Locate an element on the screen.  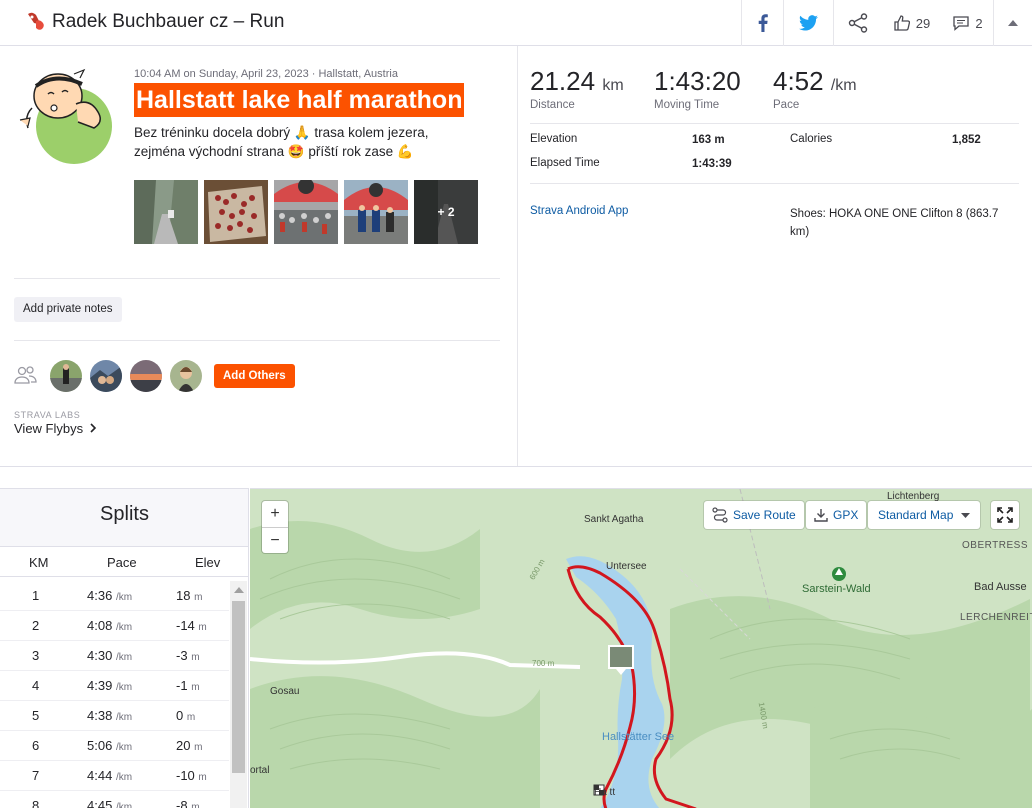
run-shoe-icon is located at coordinates (36, 21).